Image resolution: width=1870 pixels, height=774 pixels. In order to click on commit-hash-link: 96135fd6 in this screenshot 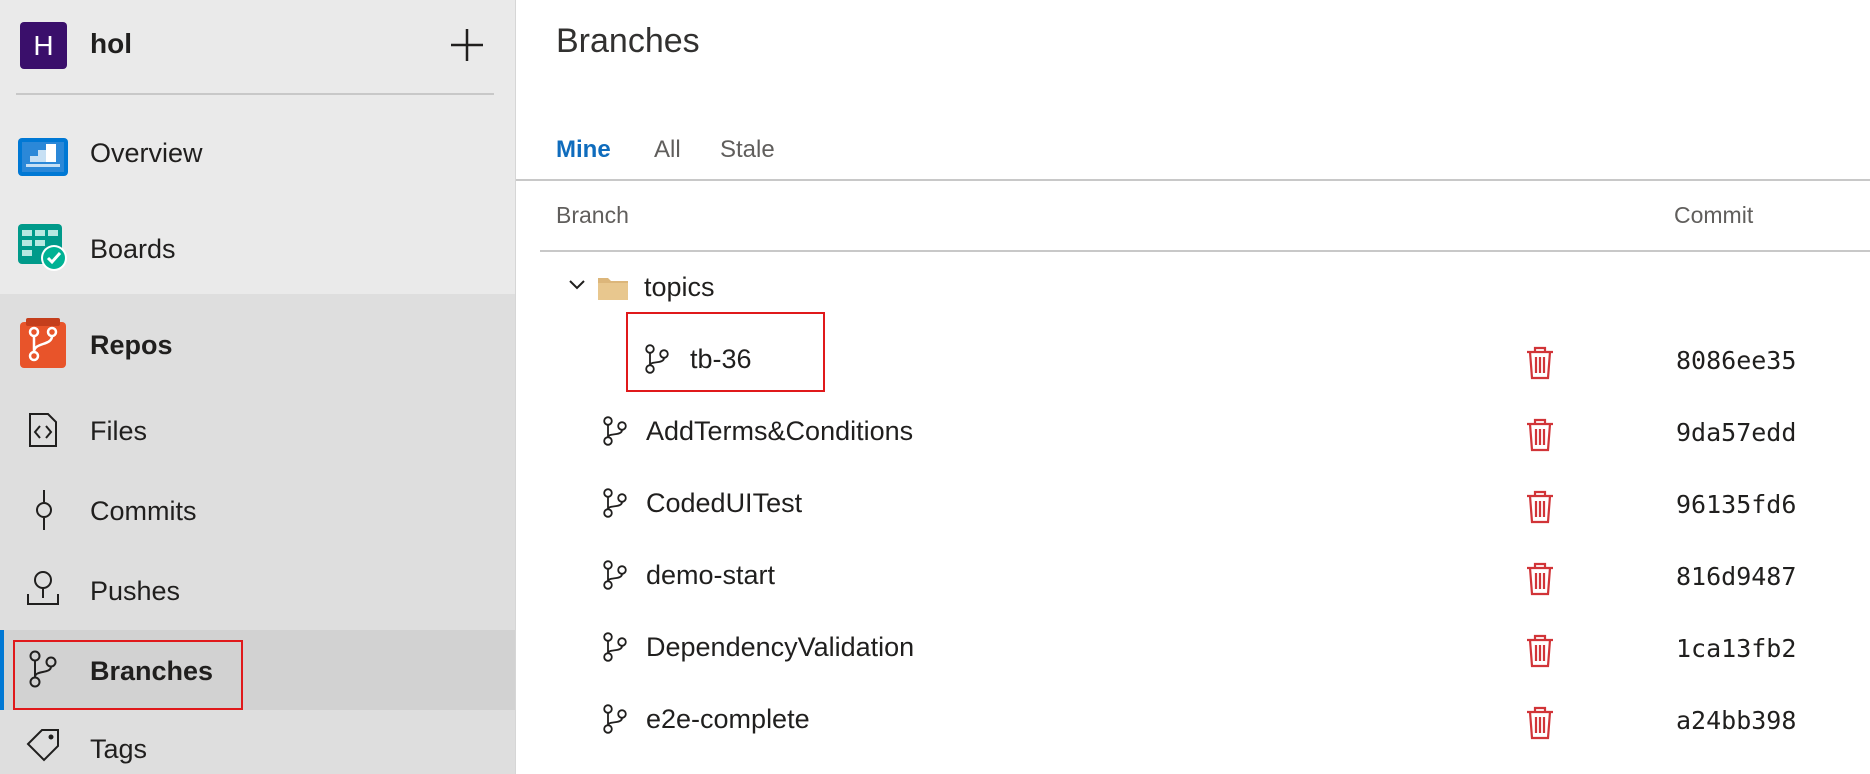, I will do `click(1736, 504)`.